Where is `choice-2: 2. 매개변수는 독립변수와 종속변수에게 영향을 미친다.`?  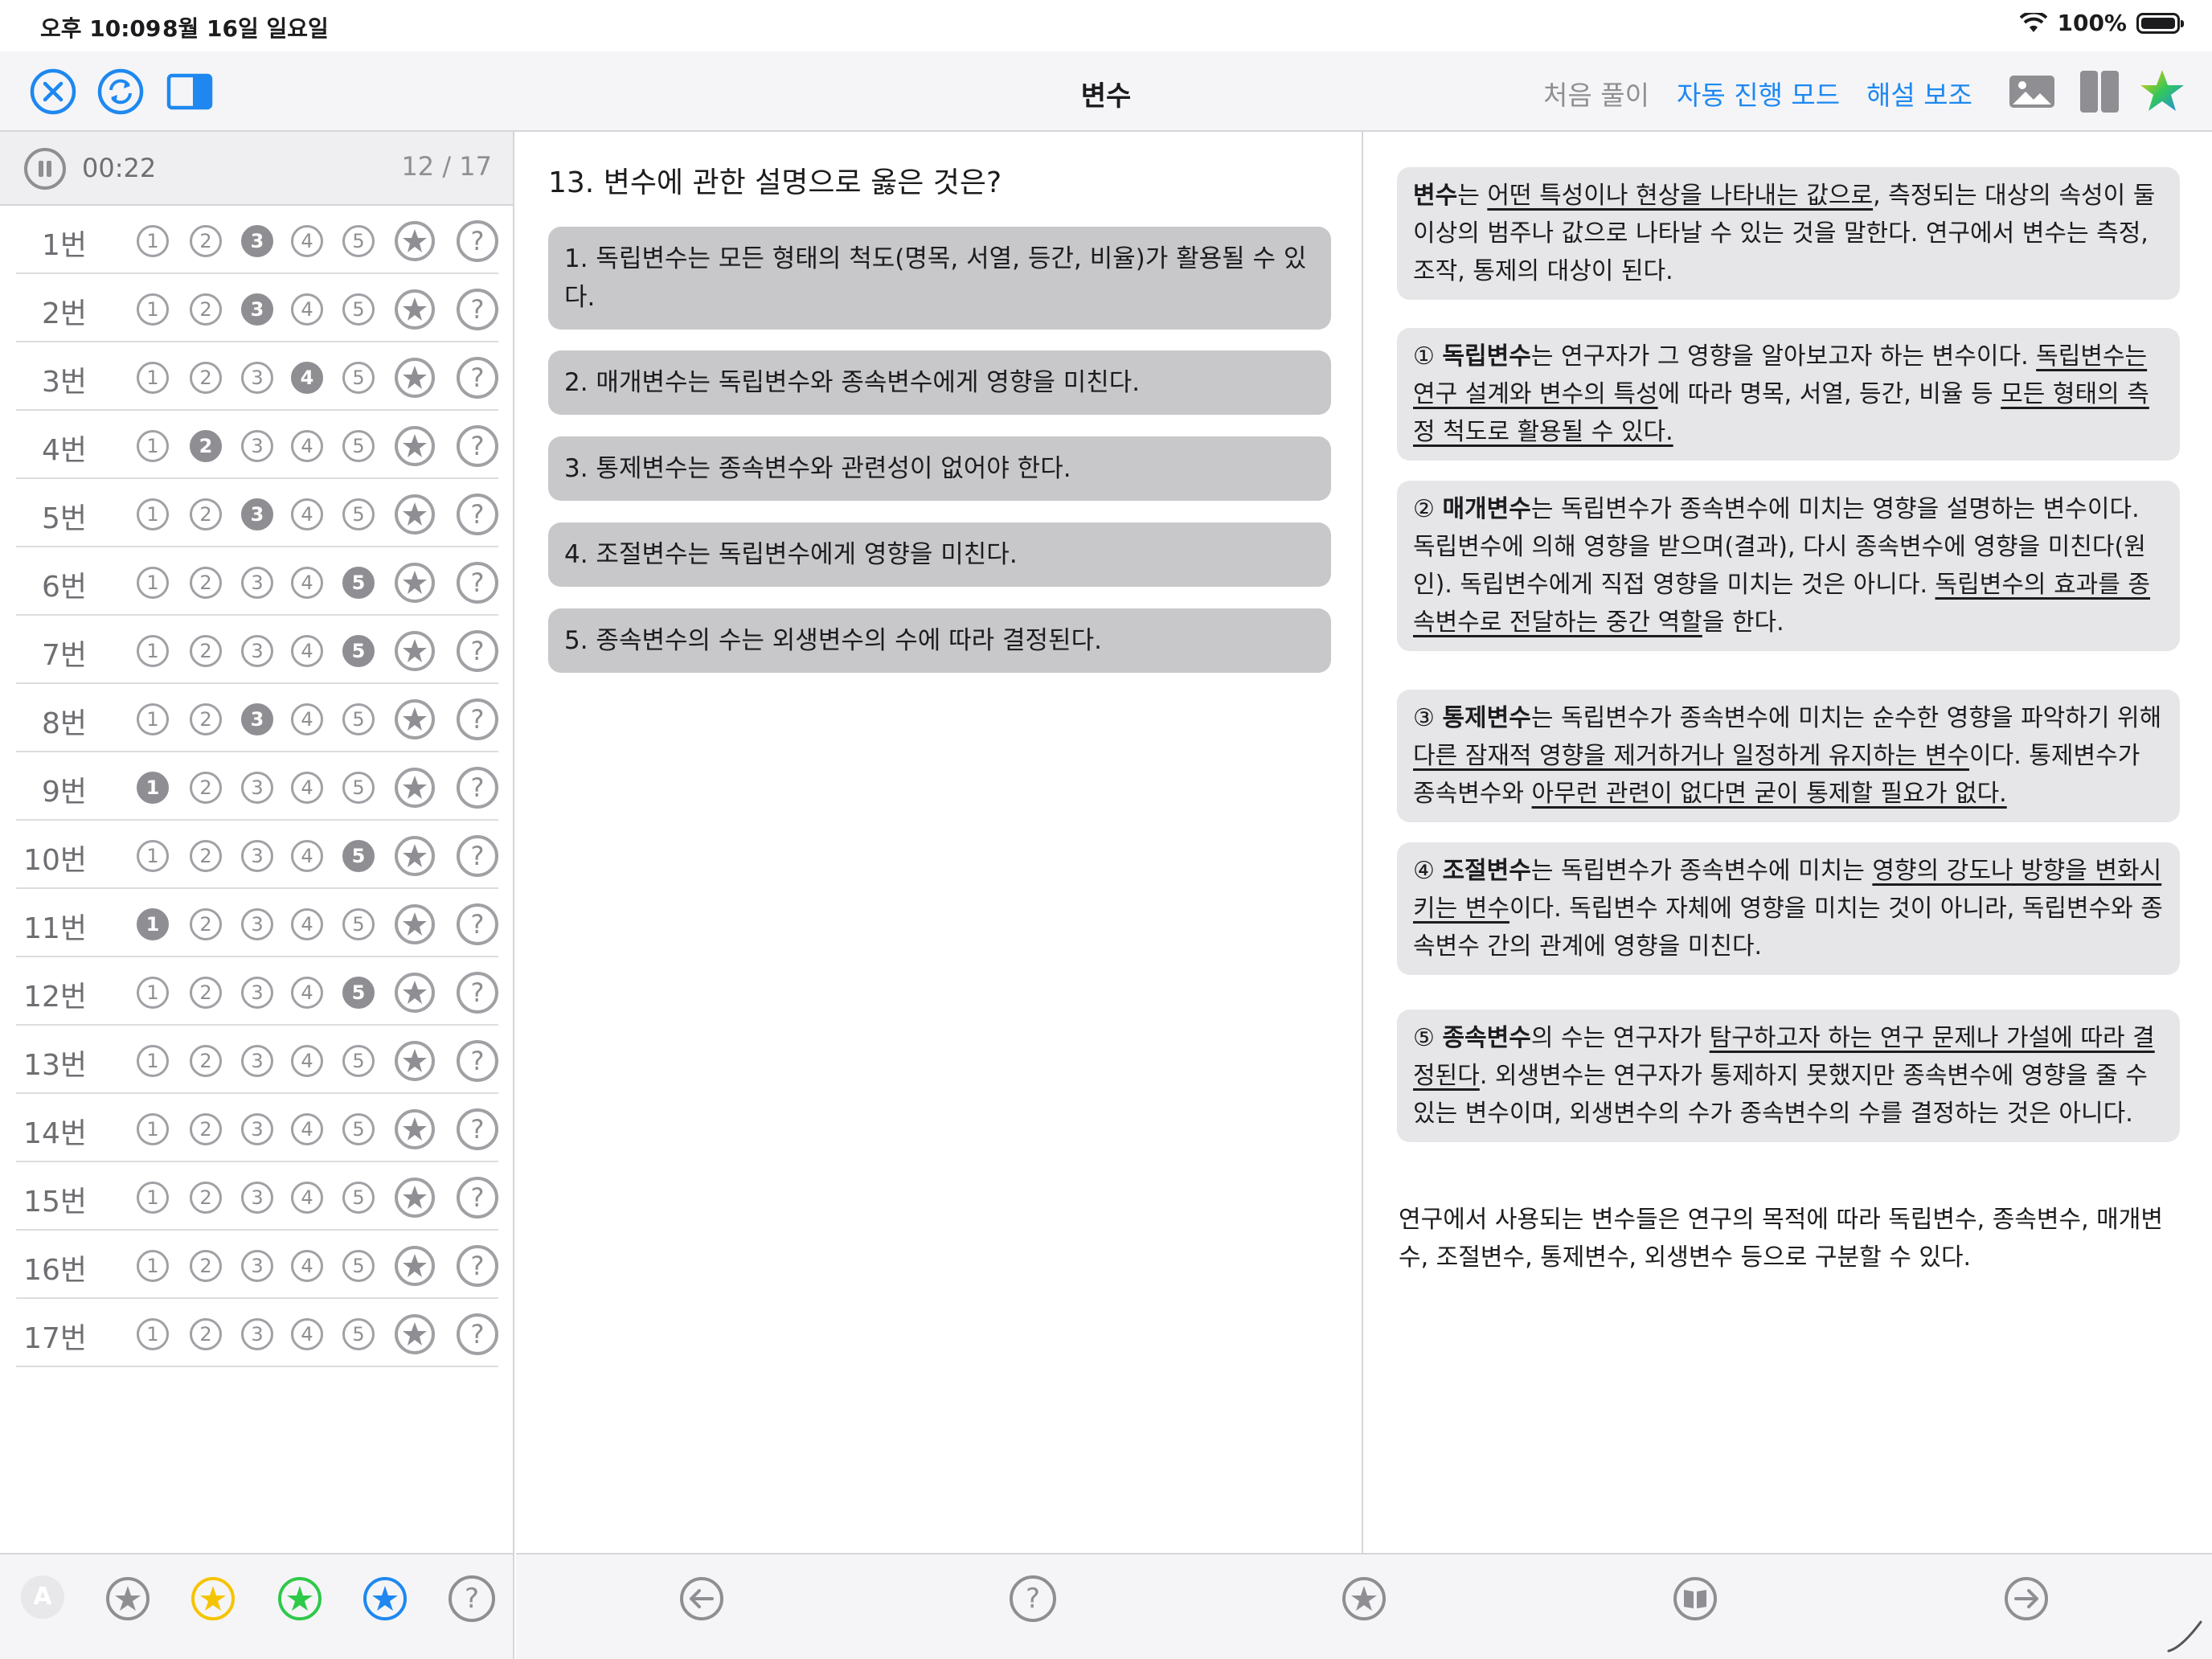
choice-2: 2. 매개변수는 독립변수와 종속변수에게 영향을 미친다. is located at coordinates (939, 382).